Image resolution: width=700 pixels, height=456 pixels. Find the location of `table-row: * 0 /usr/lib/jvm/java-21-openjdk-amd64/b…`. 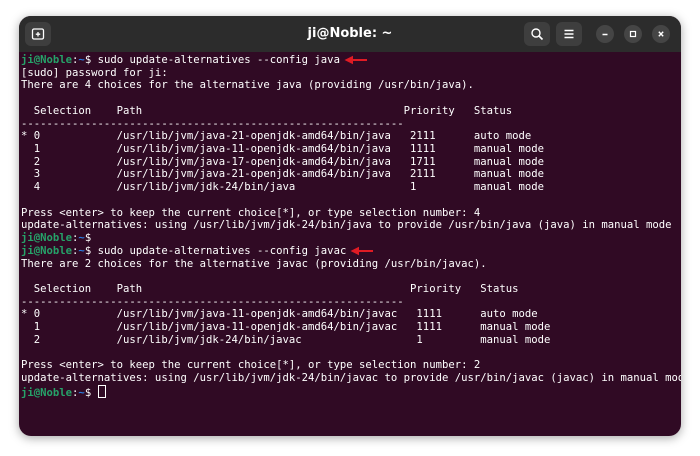

table-row: * 0 /usr/lib/jvm/java-21-openjdk-amd64/b… is located at coordinates (276, 136).